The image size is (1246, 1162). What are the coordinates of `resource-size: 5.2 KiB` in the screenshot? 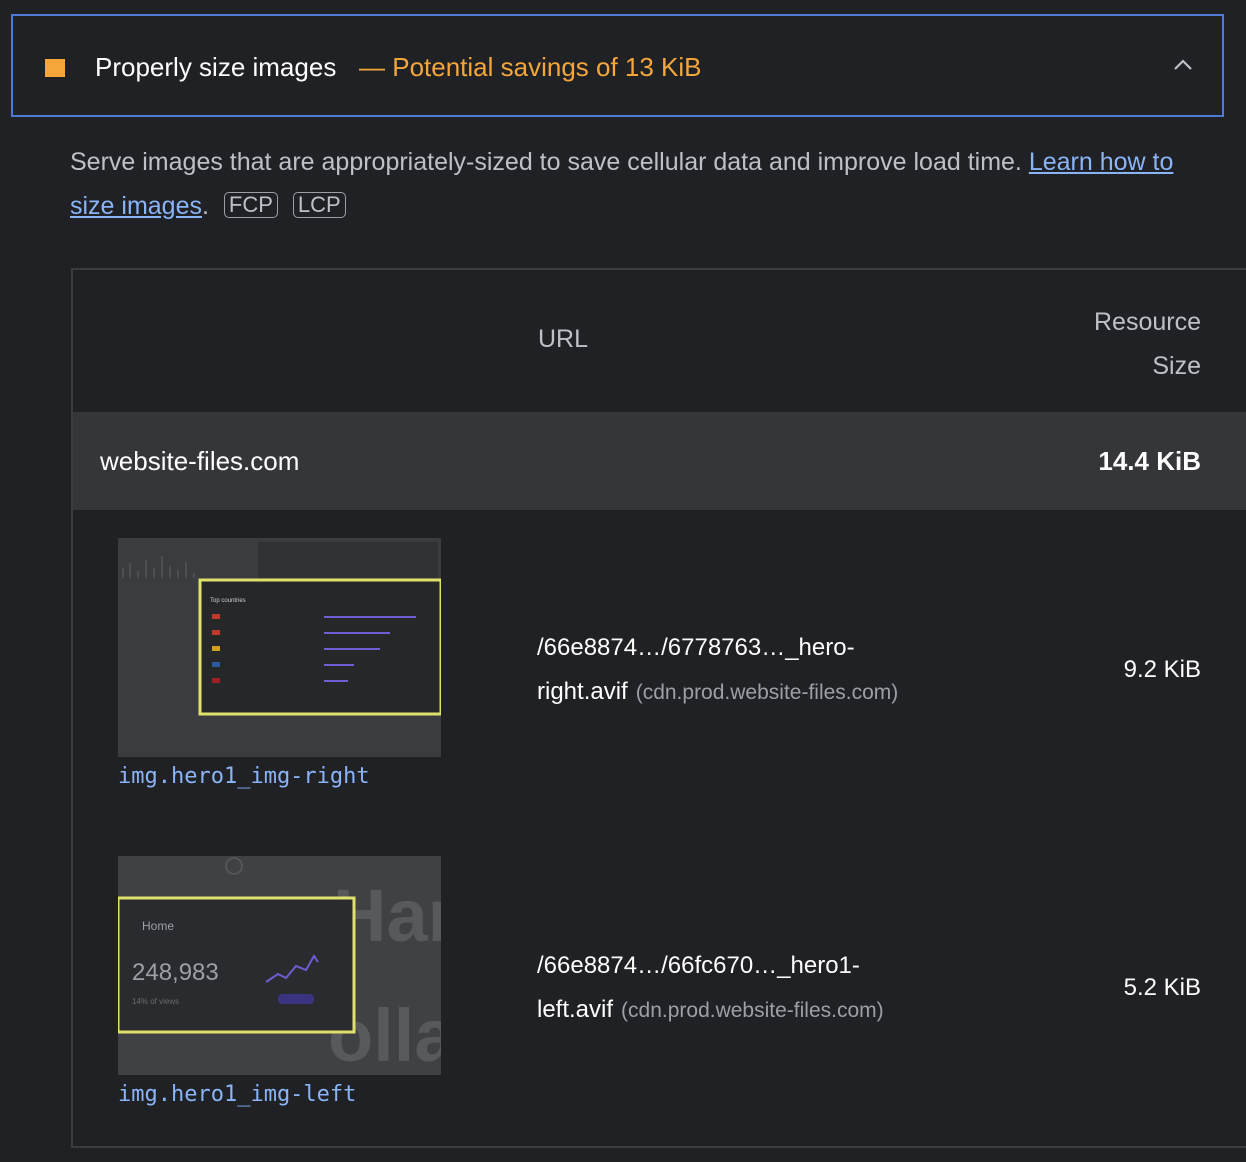 It's located at (1162, 987).